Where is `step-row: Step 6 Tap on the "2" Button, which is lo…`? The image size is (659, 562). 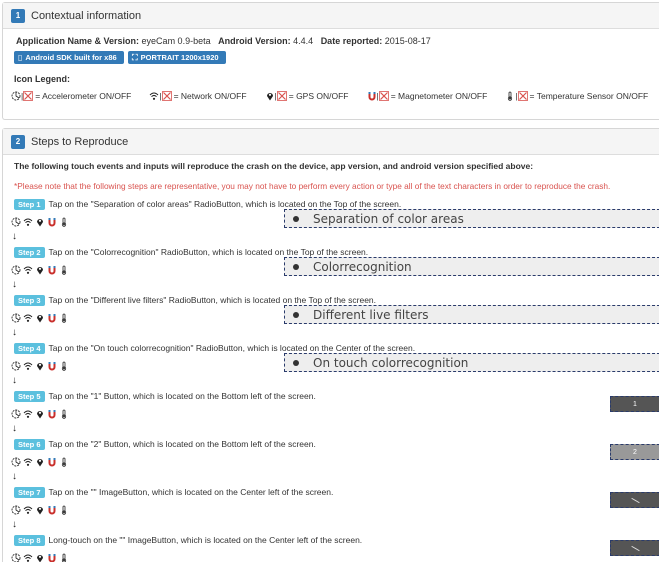 step-row: Step 6 Tap on the "2" Button, which is lo… is located at coordinates (165, 445).